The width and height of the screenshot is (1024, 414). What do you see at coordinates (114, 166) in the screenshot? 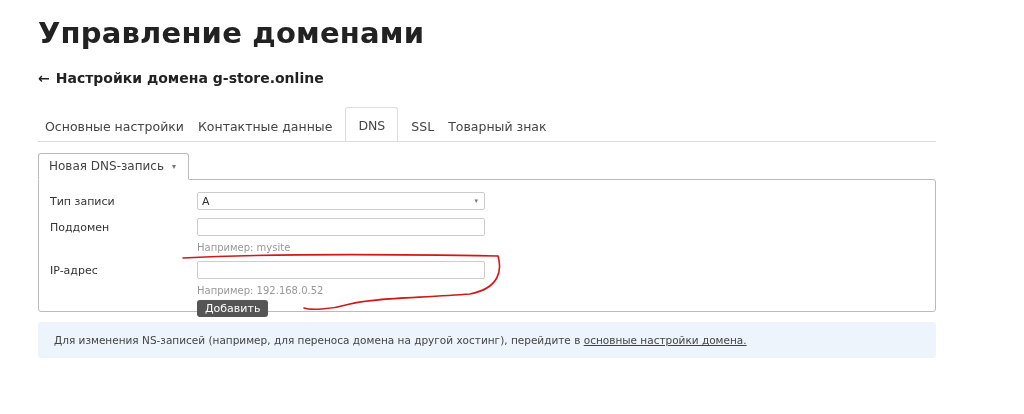
I see `new-record-tab: Новая DNS-запись ▾` at bounding box center [114, 166].